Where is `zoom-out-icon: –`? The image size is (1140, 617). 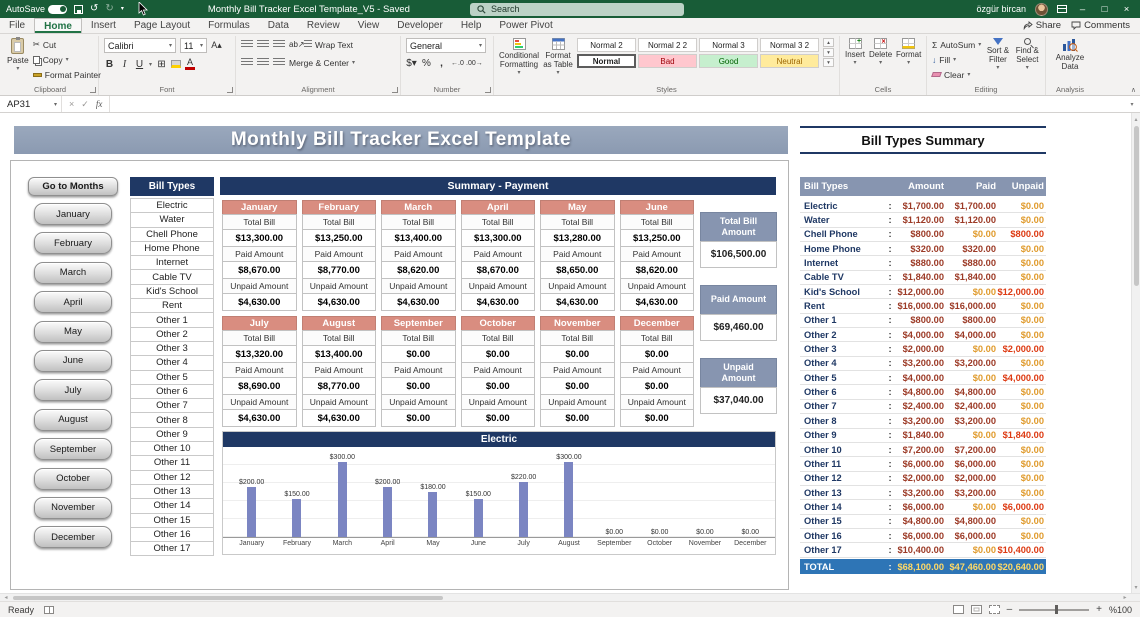
zoom-out-icon: – is located at coordinates (1010, 609).